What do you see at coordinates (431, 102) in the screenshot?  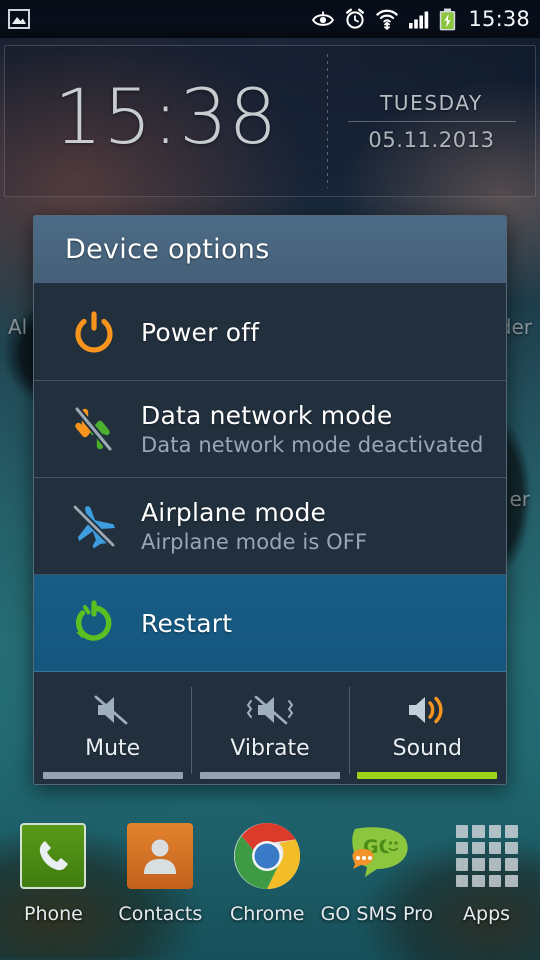 I see `clock-widget-day: TUESDAY` at bounding box center [431, 102].